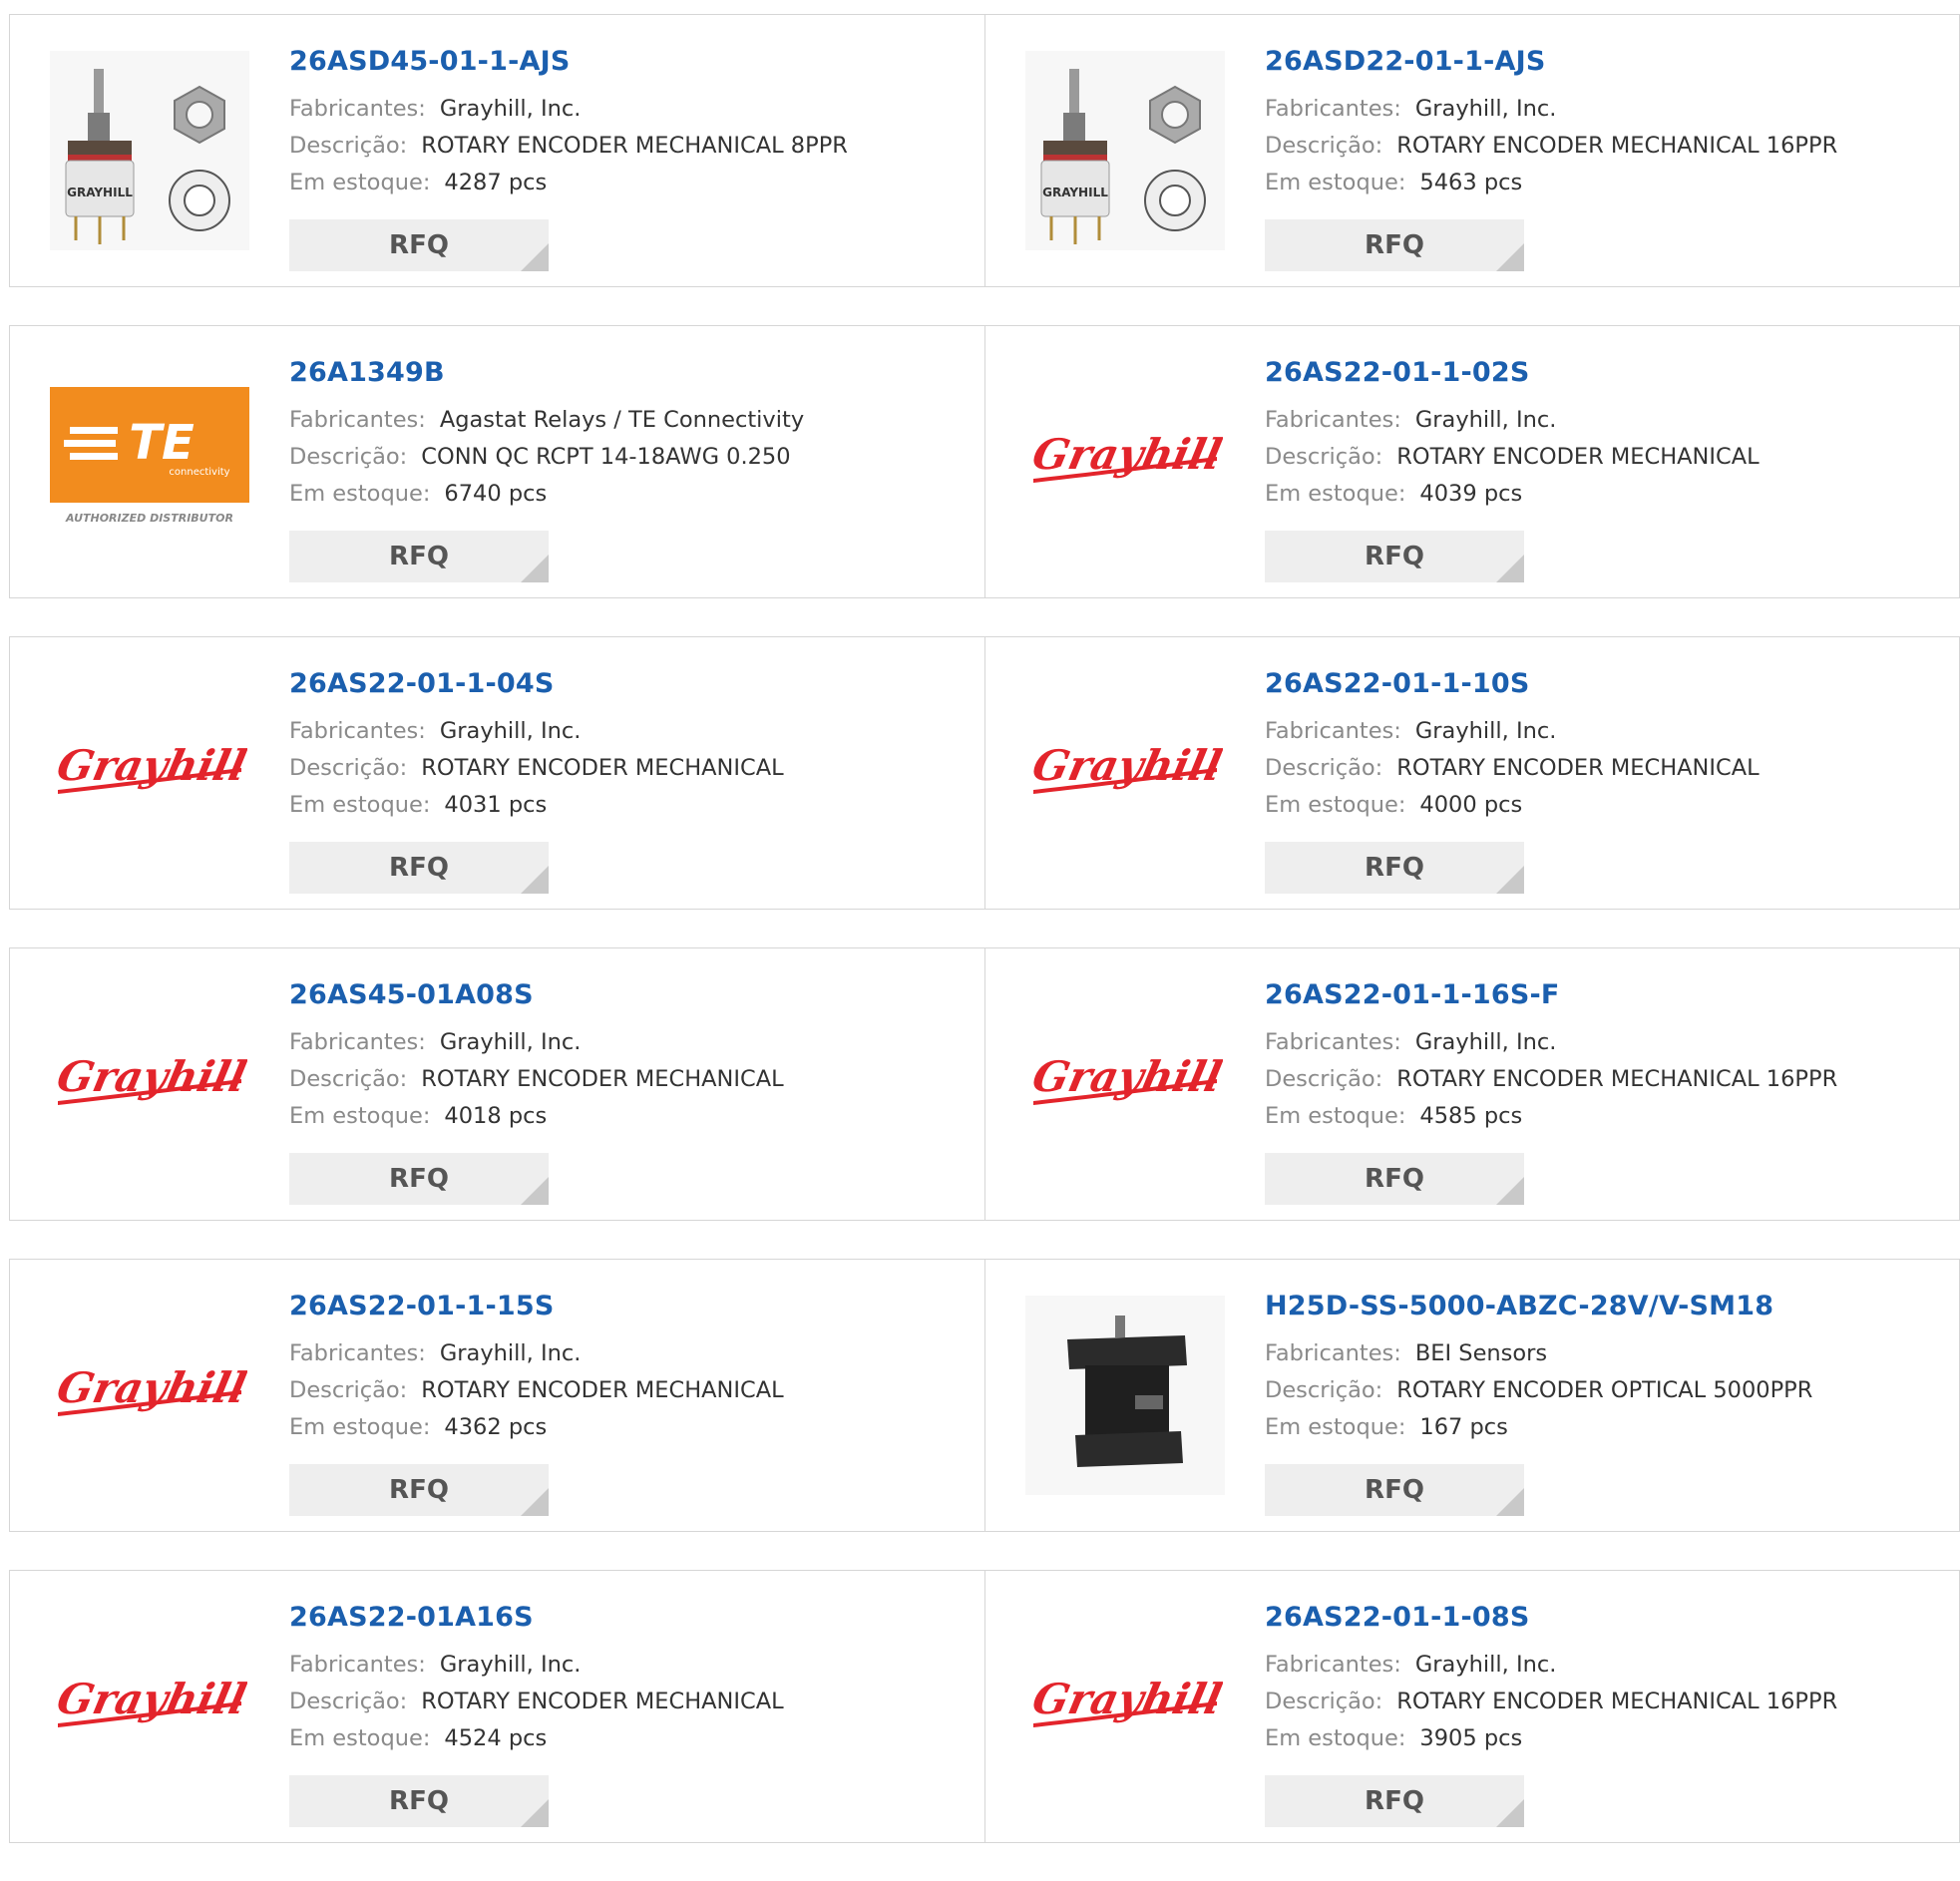 The height and width of the screenshot is (1881, 1960). What do you see at coordinates (632, 684) in the screenshot?
I see `part-number-link: 26AS22-01-1-04S` at bounding box center [632, 684].